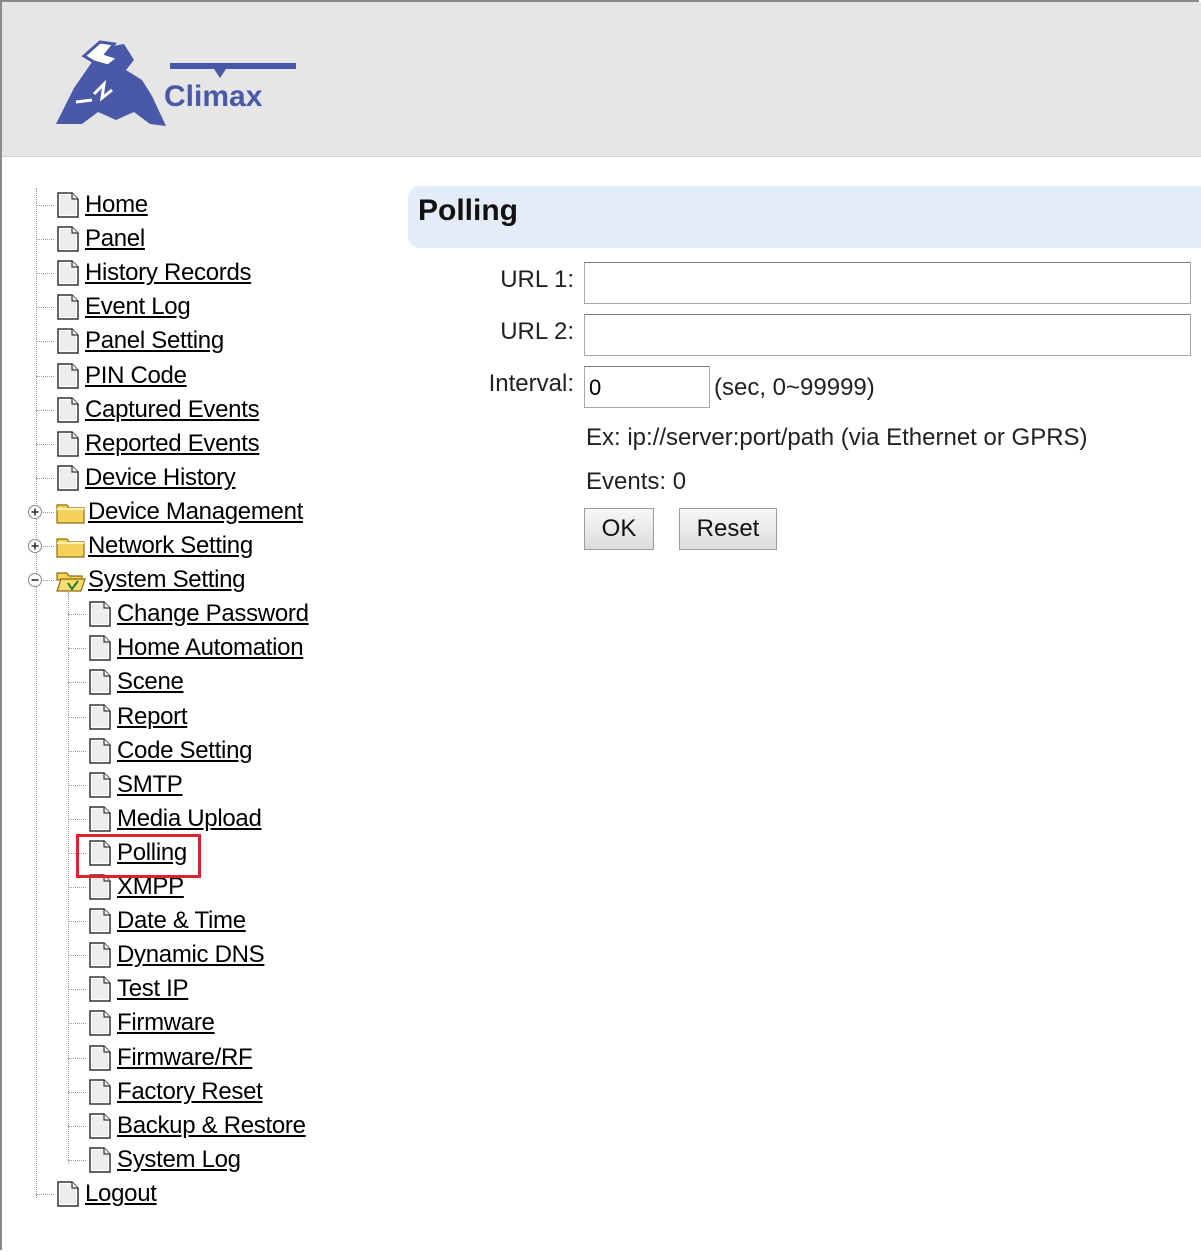 Image resolution: width=1201 pixels, height=1252 pixels. I want to click on tree-item-report: Report, so click(138, 717).